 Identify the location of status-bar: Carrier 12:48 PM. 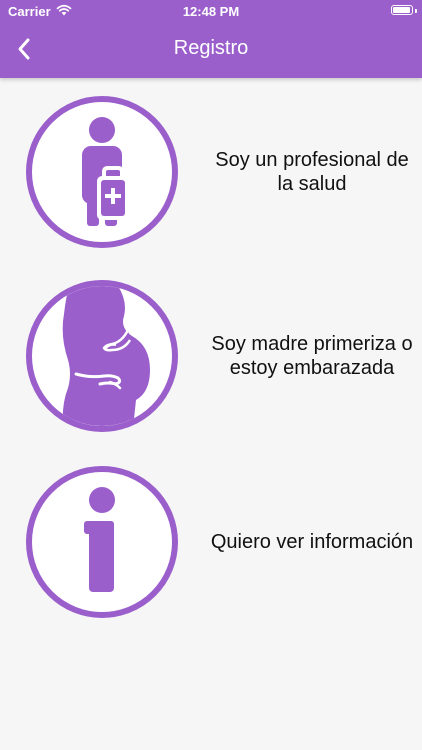
(211, 11).